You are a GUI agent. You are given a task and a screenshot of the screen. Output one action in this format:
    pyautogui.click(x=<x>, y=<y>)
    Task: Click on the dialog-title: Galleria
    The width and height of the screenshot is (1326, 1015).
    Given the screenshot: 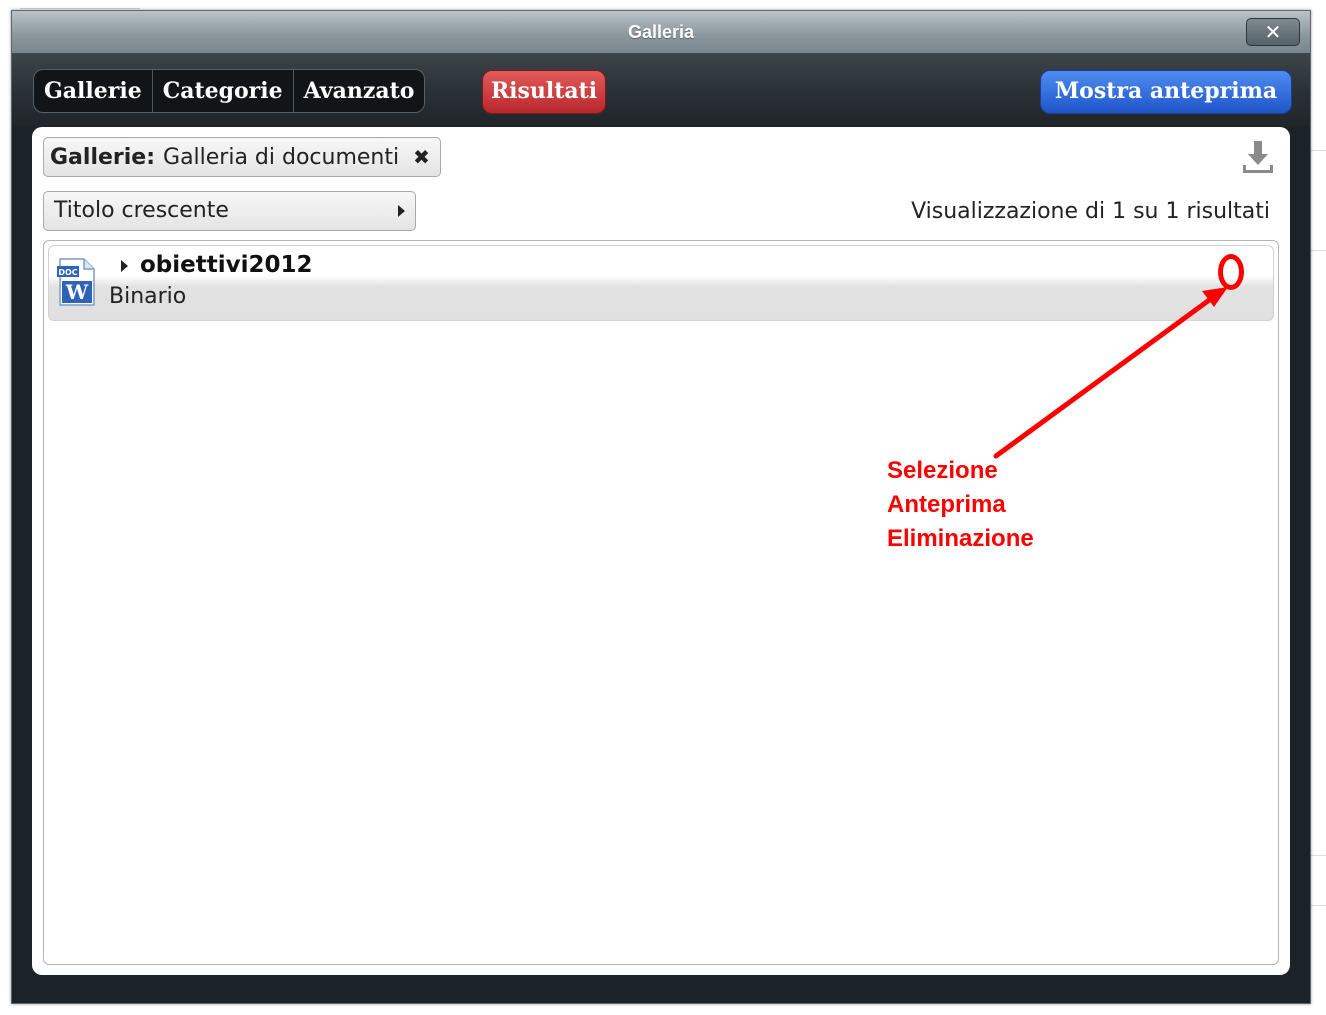 What is the action you would take?
    pyautogui.click(x=661, y=32)
    